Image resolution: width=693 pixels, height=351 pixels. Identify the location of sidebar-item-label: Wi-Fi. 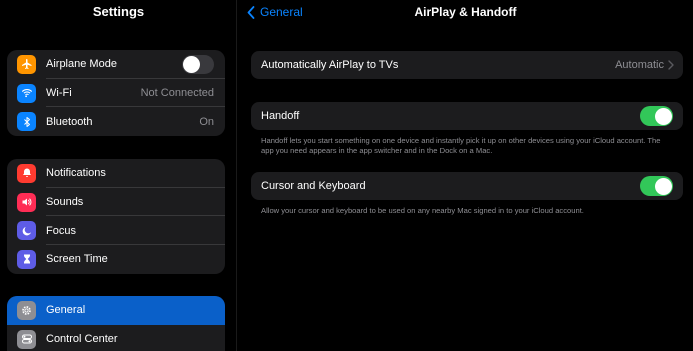
(59, 93).